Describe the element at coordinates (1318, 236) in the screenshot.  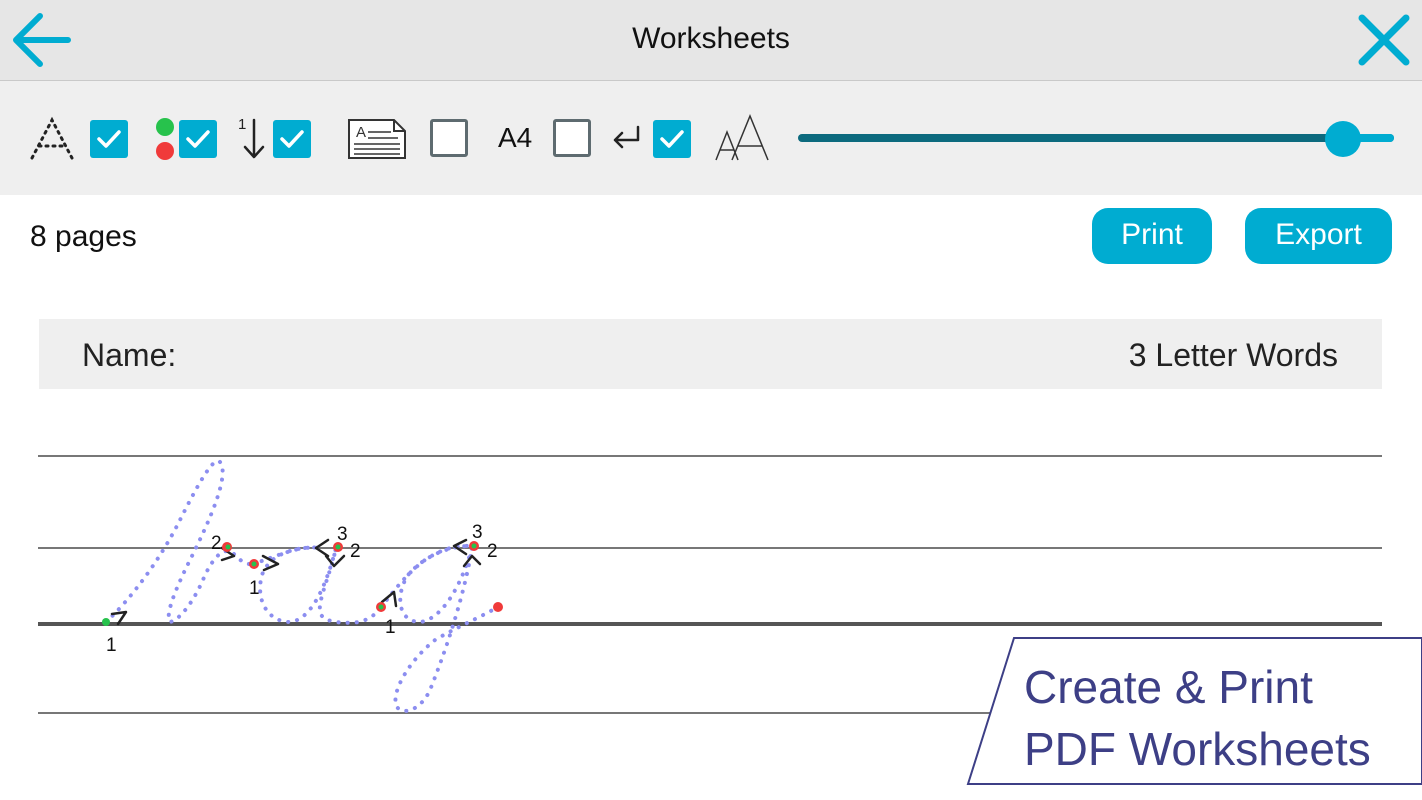
I see `export-button: Export` at that location.